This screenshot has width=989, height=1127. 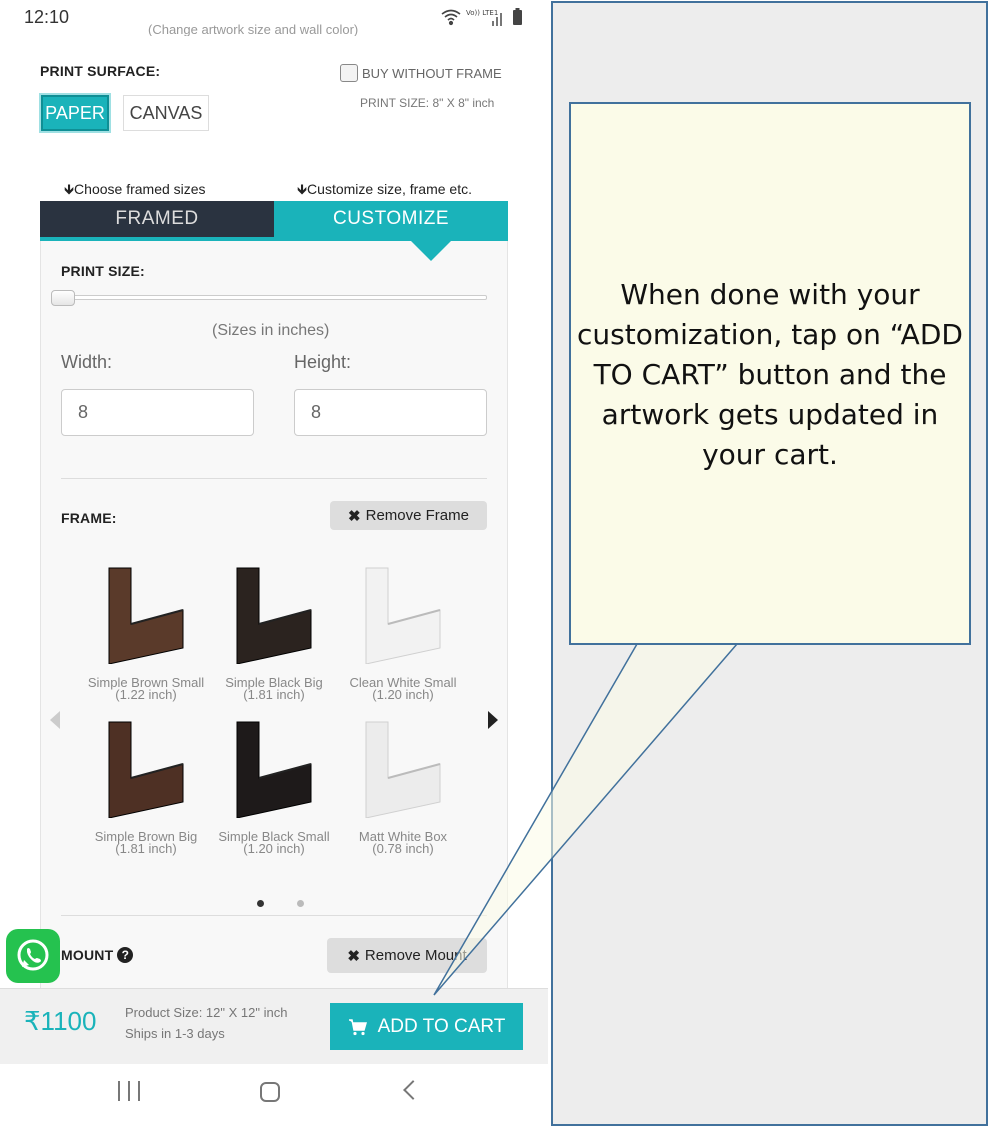 I want to click on frame-option: Simple Brown Big (1.81 inch), so click(x=146, y=787).